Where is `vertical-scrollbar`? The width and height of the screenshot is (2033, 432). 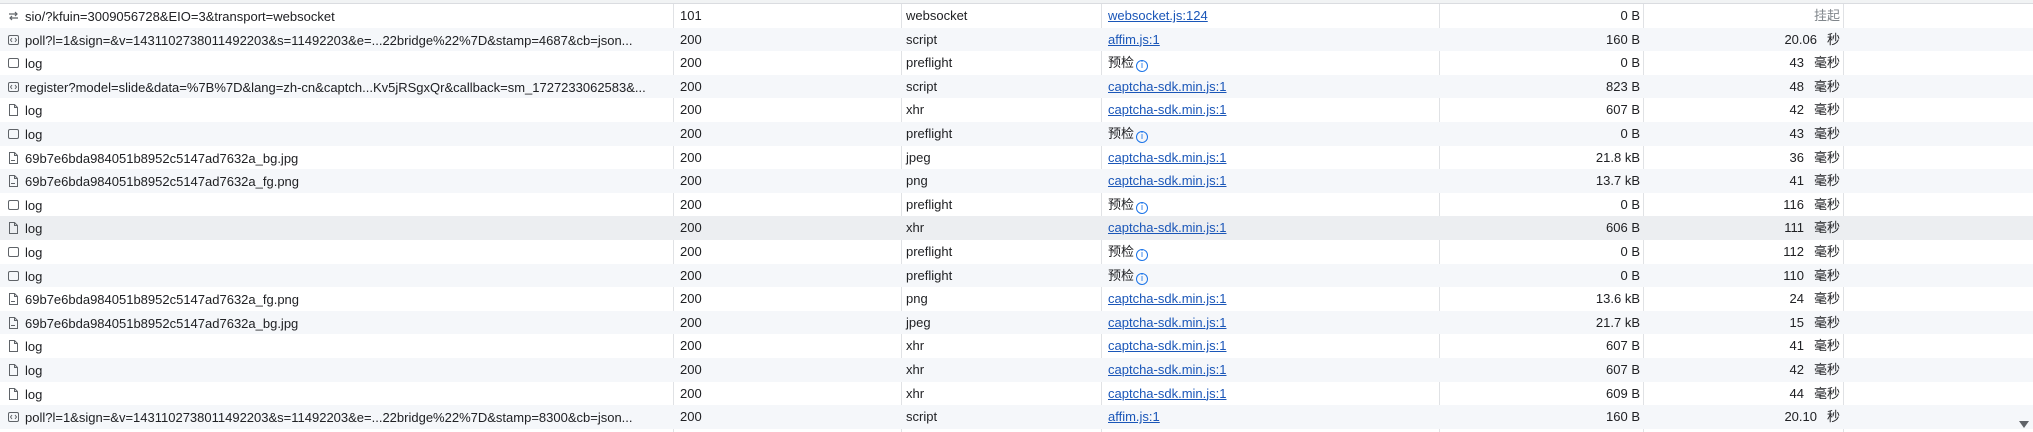 vertical-scrollbar is located at coordinates (2026, 218).